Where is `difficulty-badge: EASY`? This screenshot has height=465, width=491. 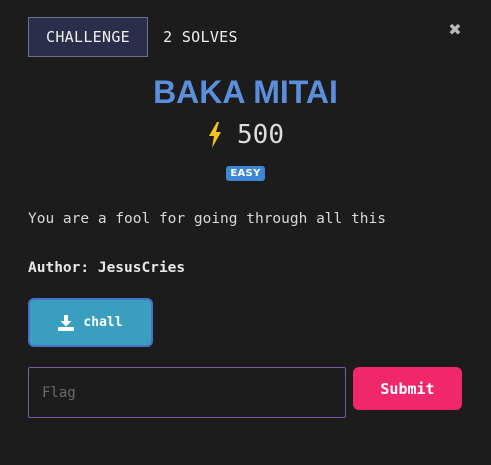
difficulty-badge: EASY is located at coordinates (245, 173).